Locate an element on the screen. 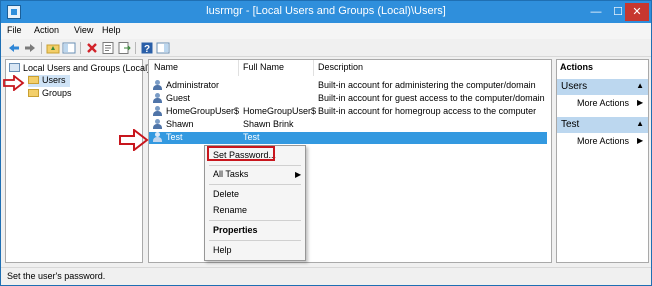  computer-management-icon is located at coordinates (14, 67).